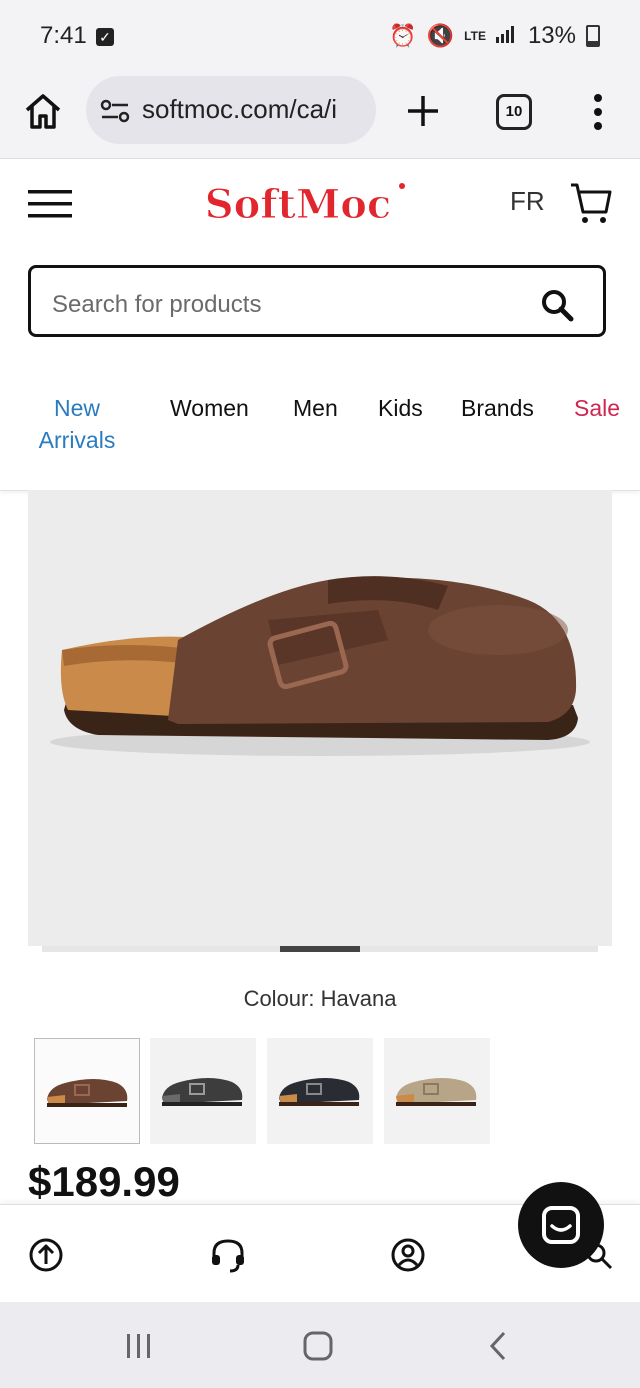  I want to click on clog-illustration, so click(320, 666).